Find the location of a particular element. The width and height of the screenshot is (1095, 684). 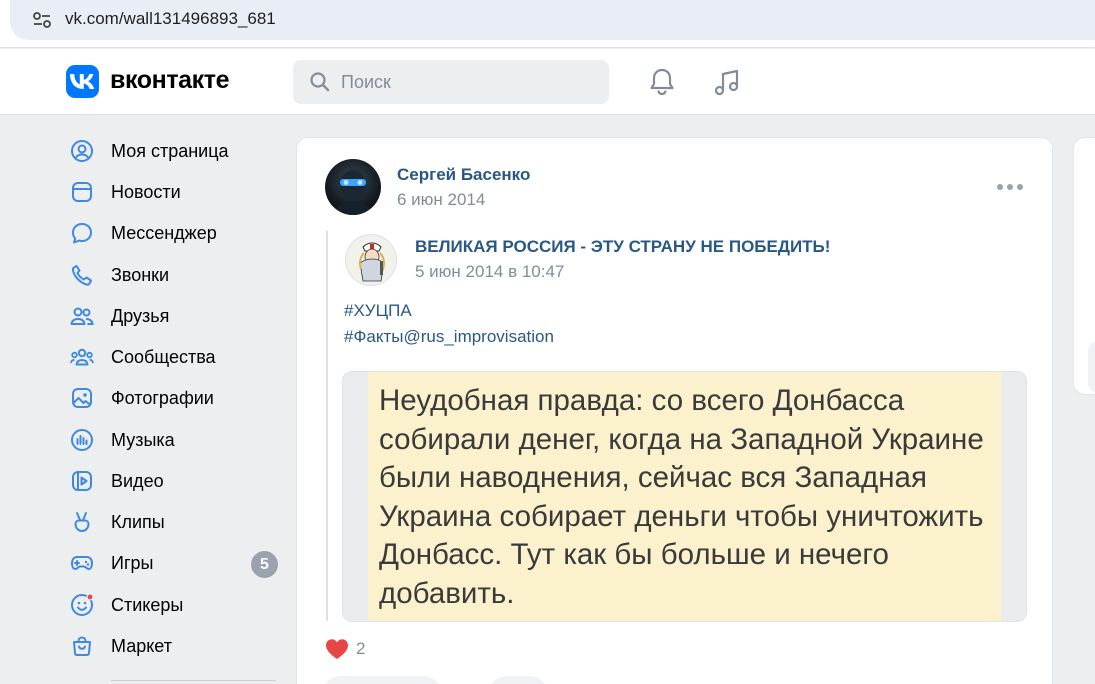

sidebar-item-news: Новости is located at coordinates (173, 191).